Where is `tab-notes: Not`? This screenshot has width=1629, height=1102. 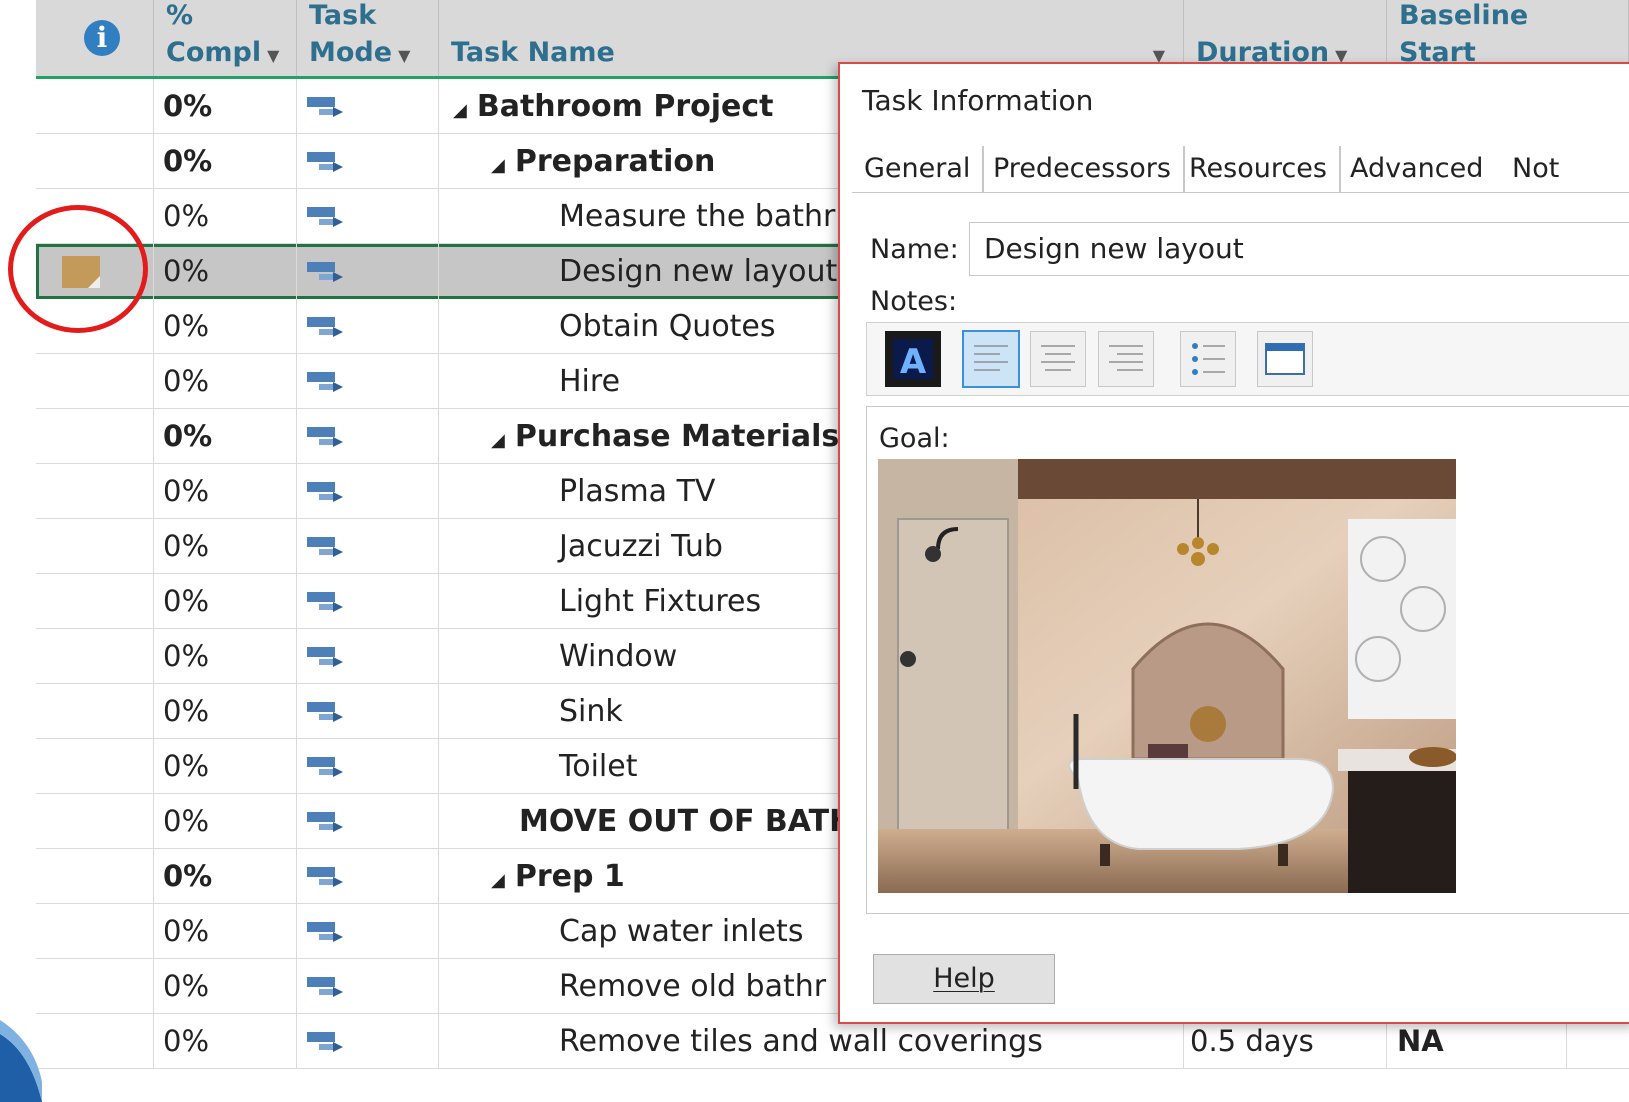
tab-notes: Not is located at coordinates (1536, 169).